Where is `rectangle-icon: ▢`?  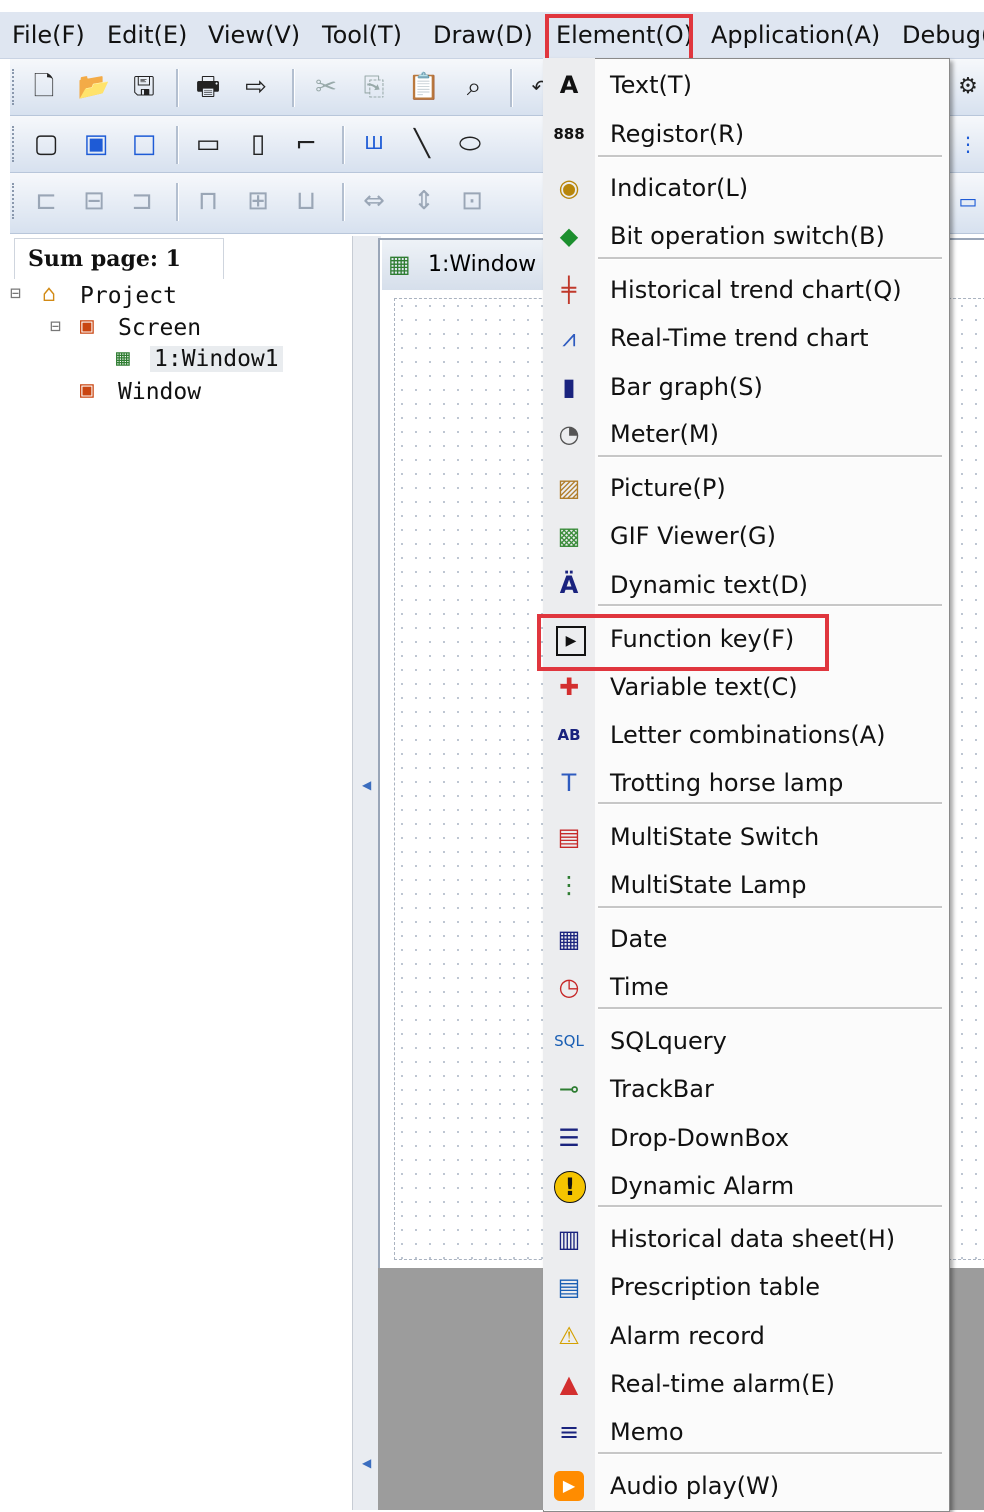
rectangle-icon: ▢ is located at coordinates (46, 144).